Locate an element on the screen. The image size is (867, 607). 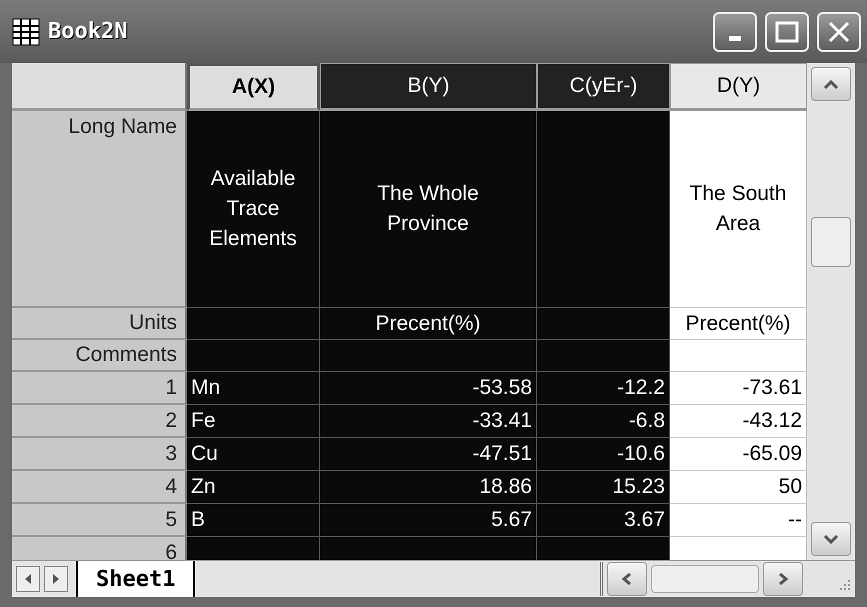
row-label: Comments is located at coordinates (99, 356).